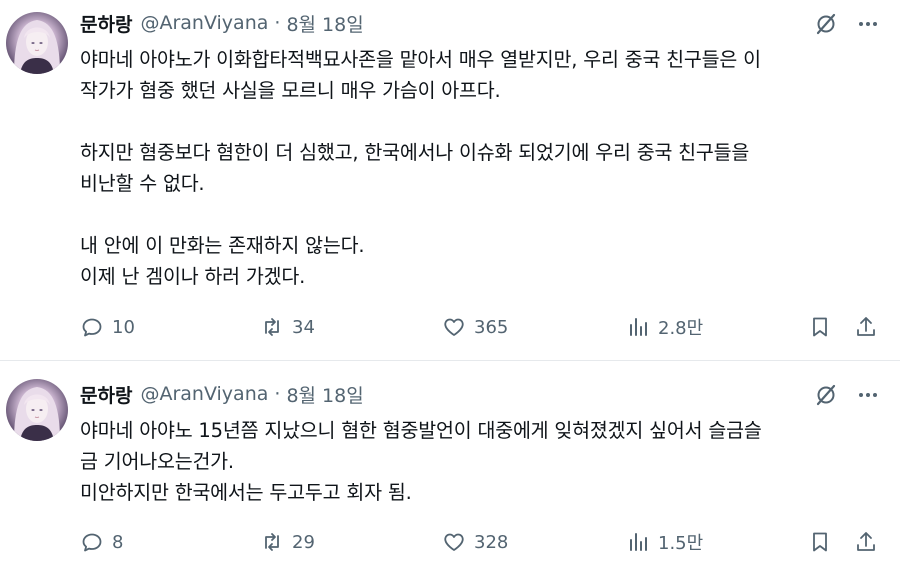 Image resolution: width=900 pixels, height=565 pixels. Describe the element at coordinates (222, 245) in the screenshot. I see `text-line: 내 안에 이 만화는 존재하지 않는다.` at that location.